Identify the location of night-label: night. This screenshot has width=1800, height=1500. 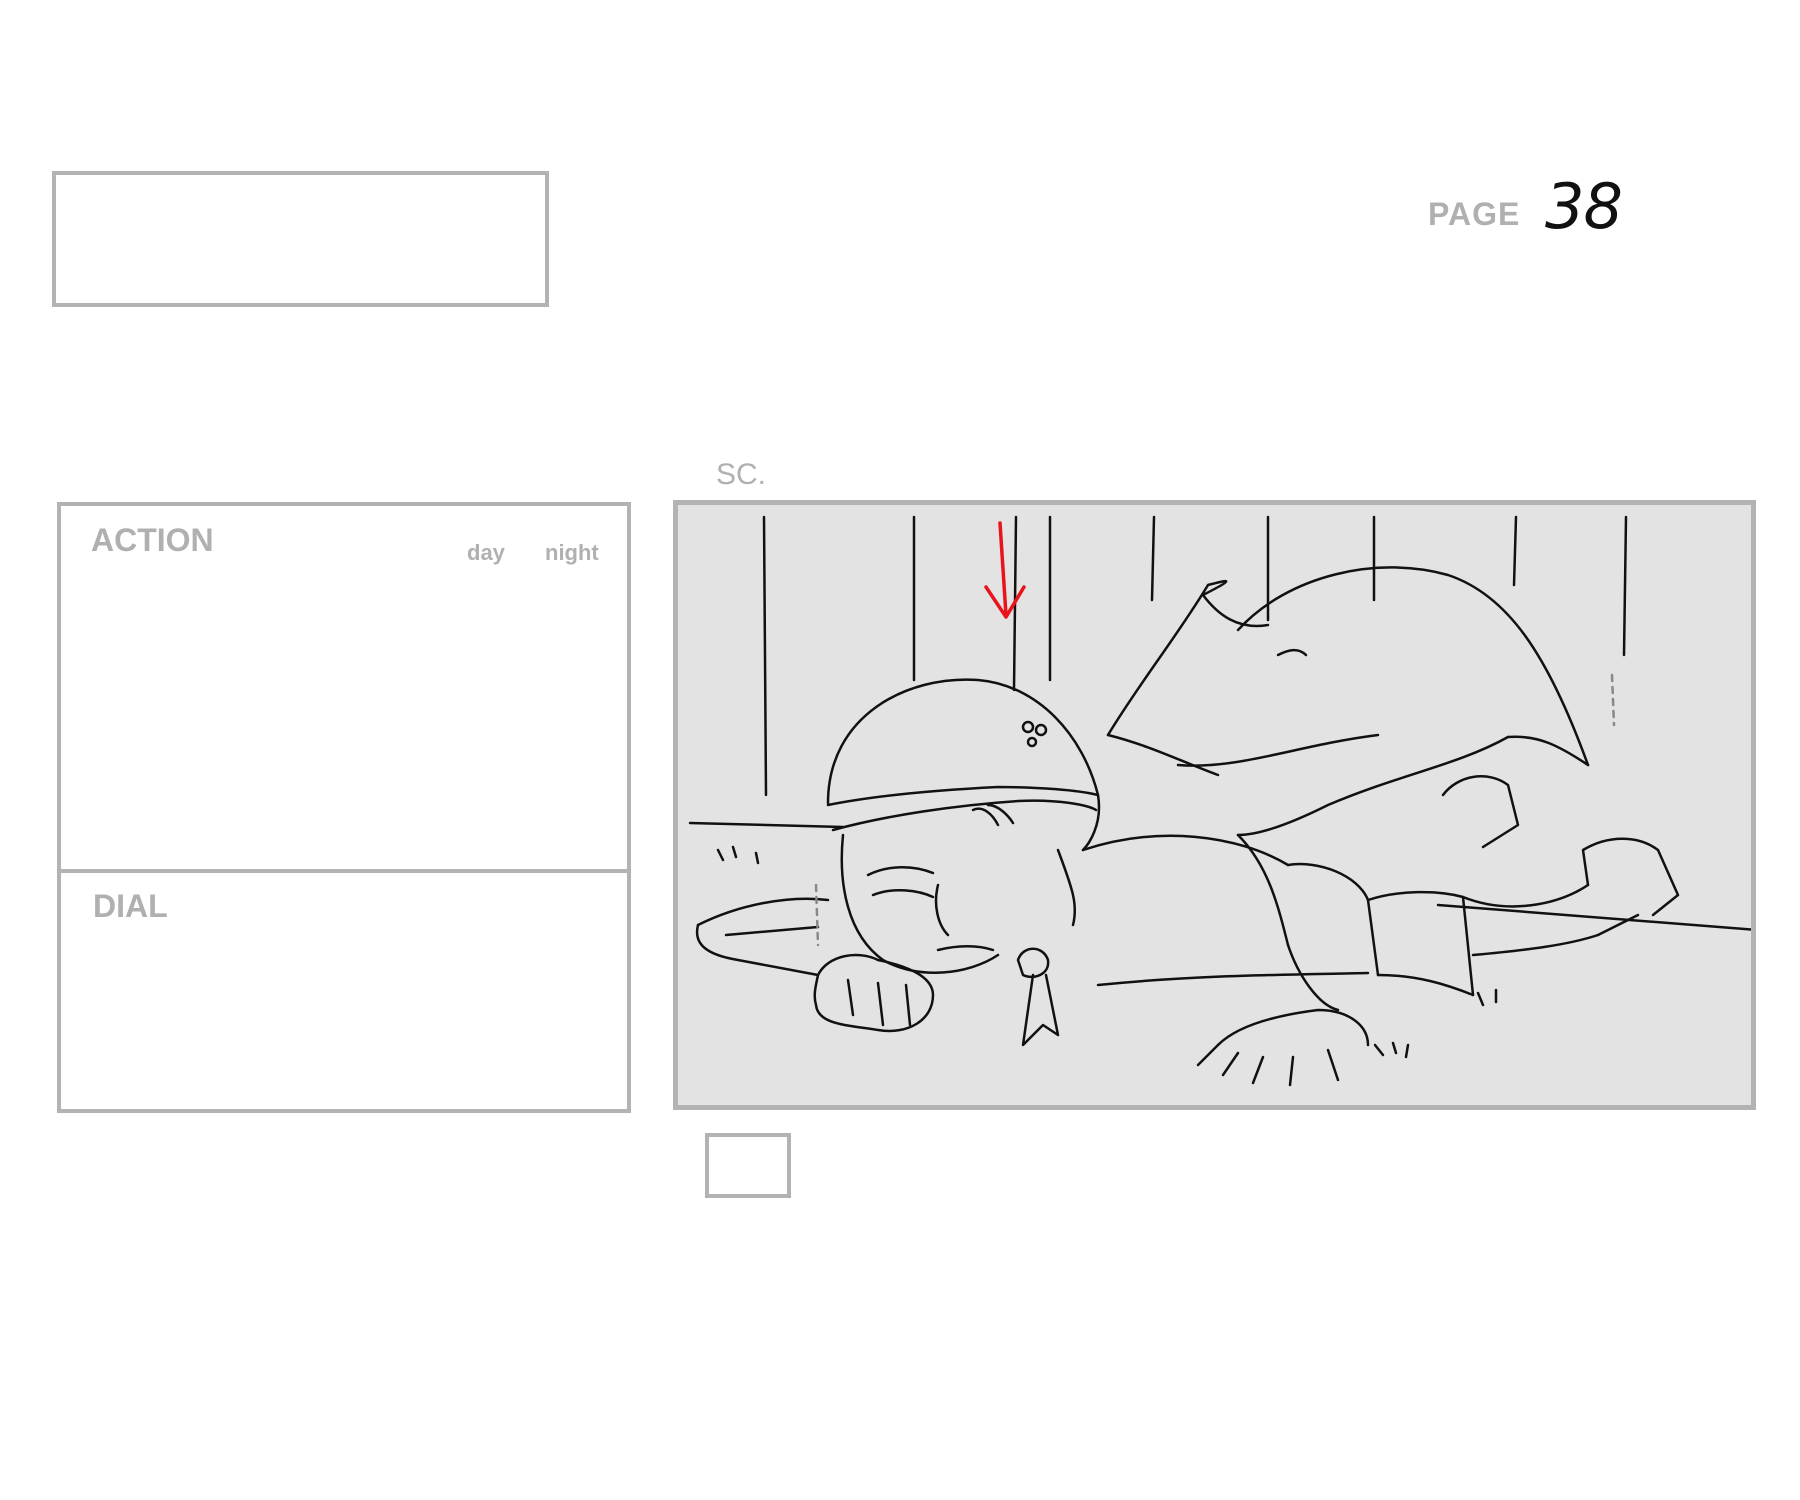
(572, 553).